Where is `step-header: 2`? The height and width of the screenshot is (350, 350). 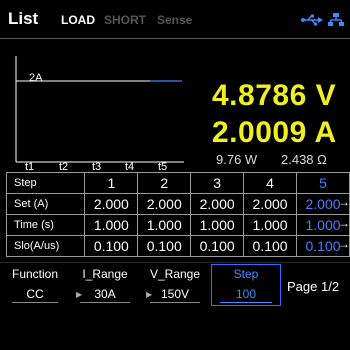 step-header: 2 is located at coordinates (164, 183).